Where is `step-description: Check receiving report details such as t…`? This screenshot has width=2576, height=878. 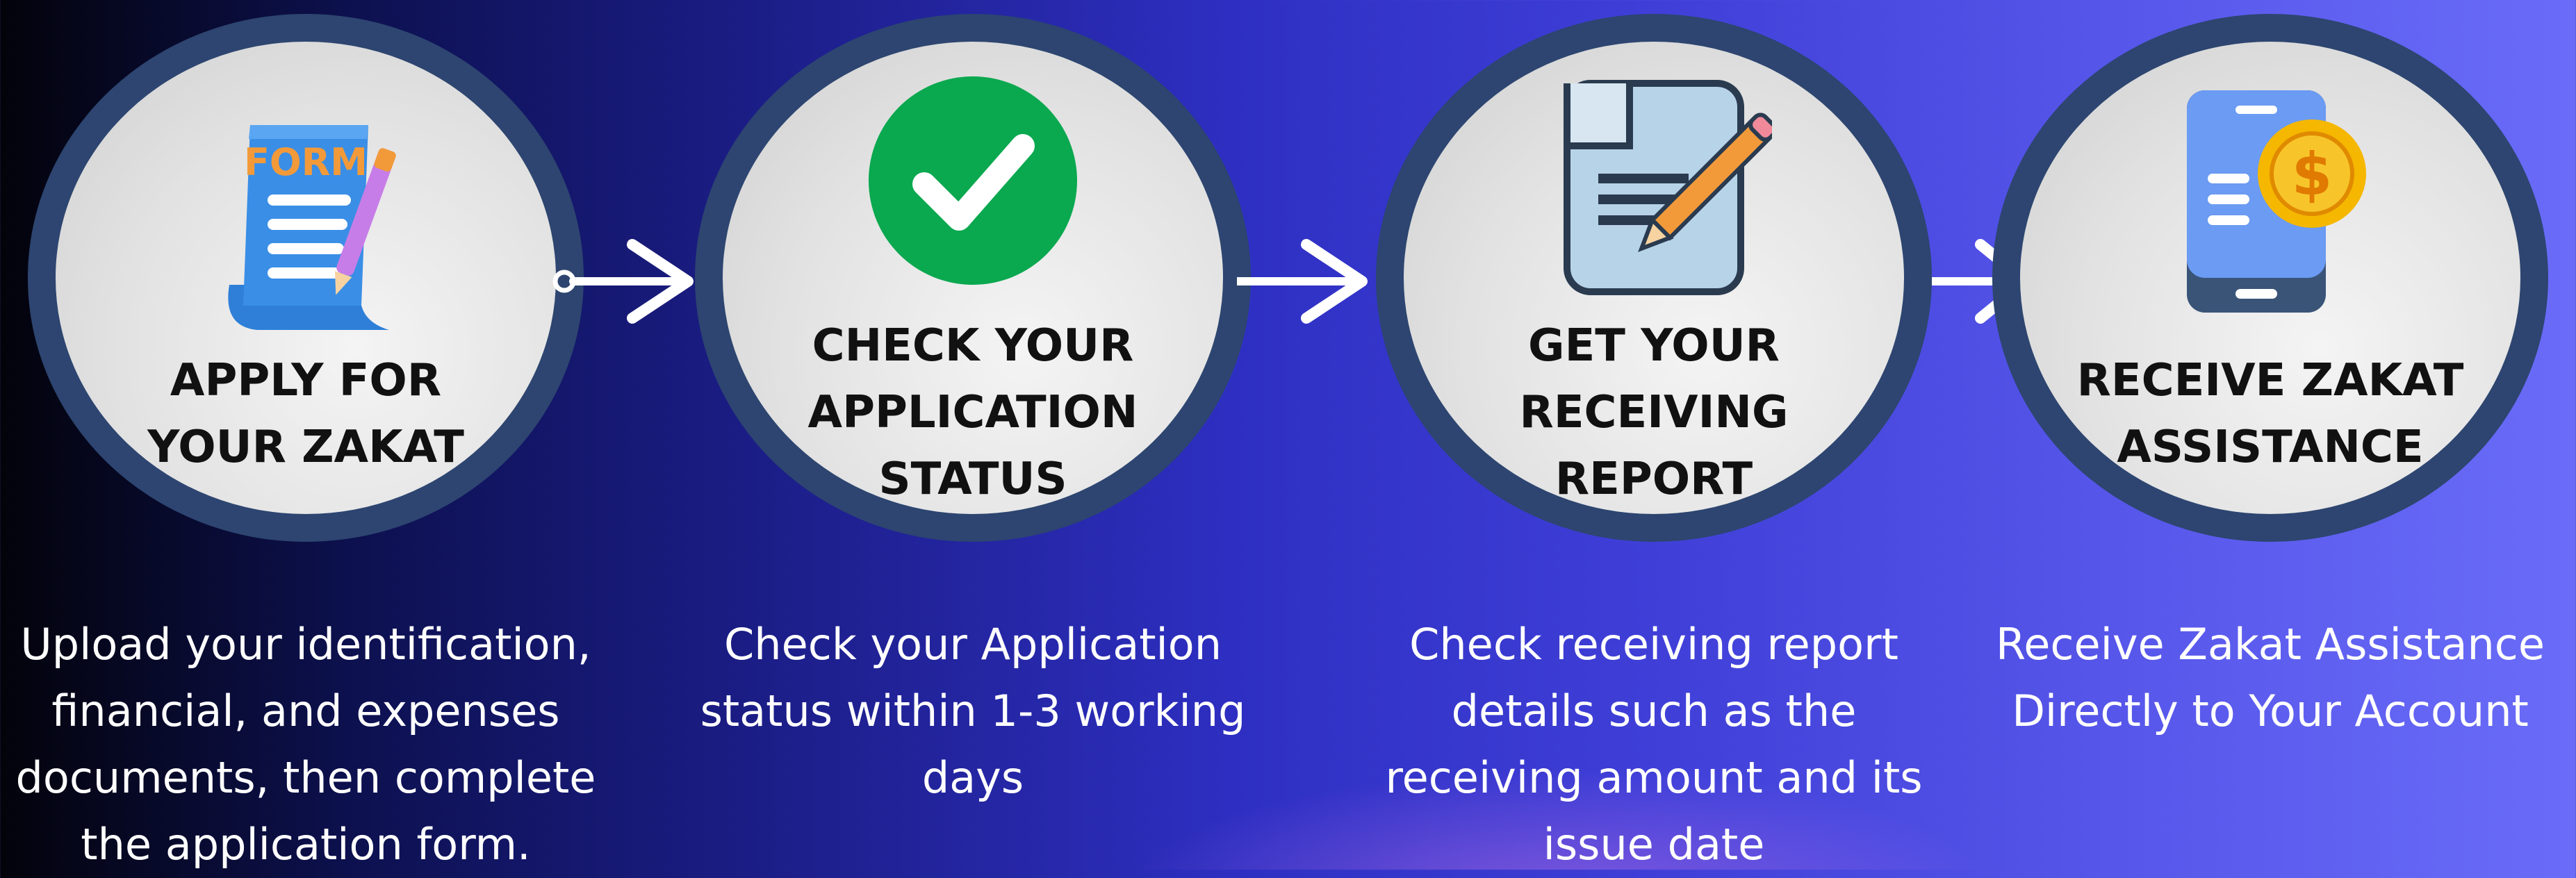 step-description: Check receiving report details such as t… is located at coordinates (1654, 744).